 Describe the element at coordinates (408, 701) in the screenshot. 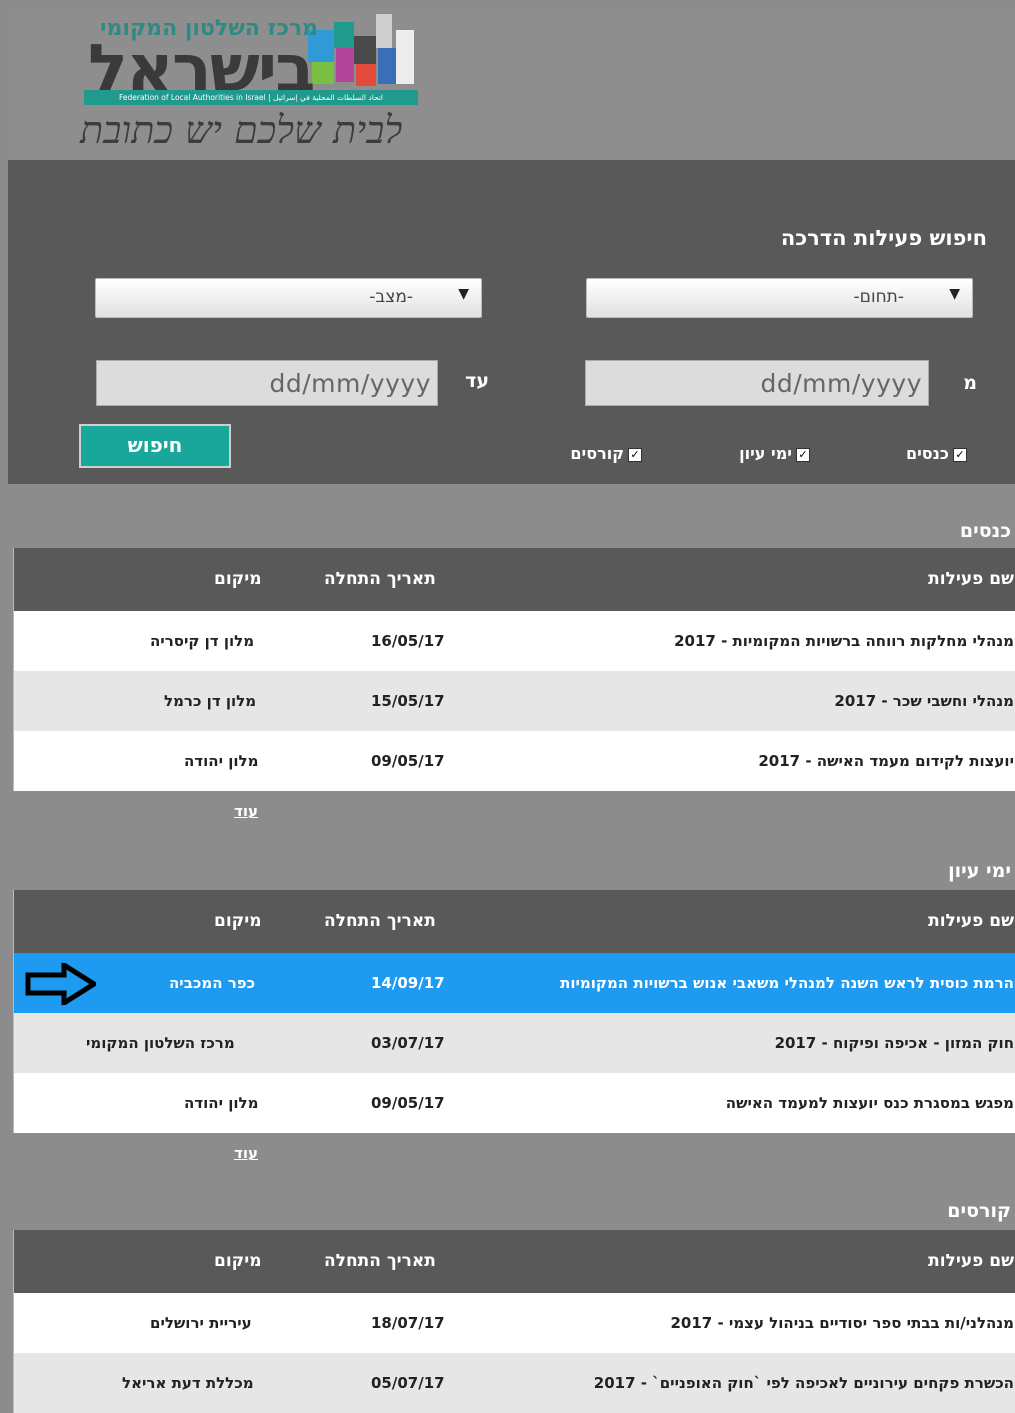

I see `activity-date: 15/05/17` at that location.